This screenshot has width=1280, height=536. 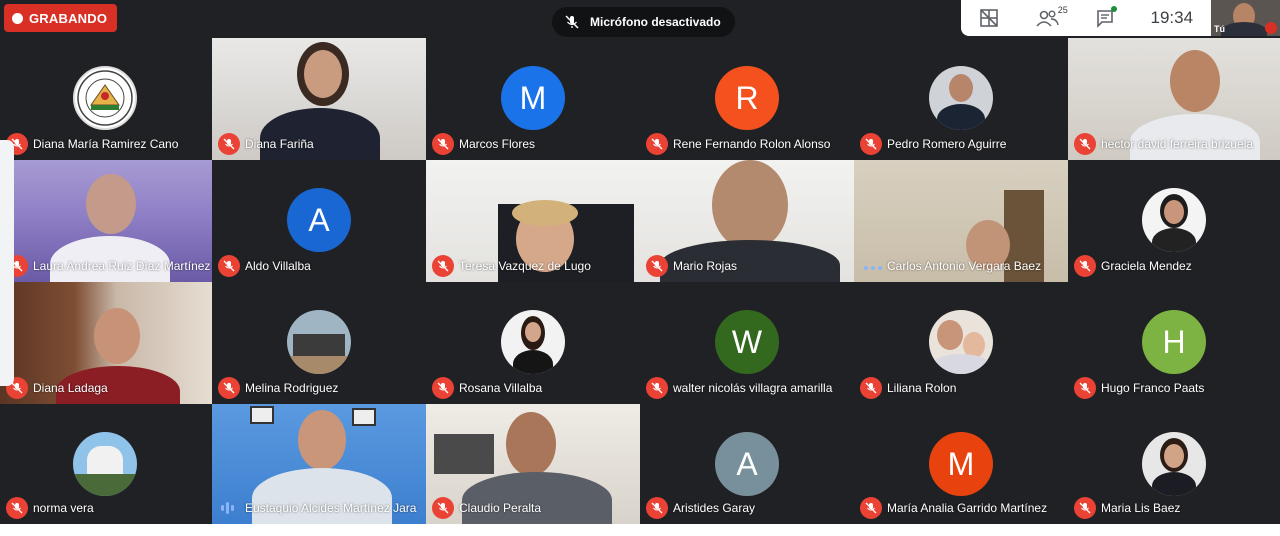 What do you see at coordinates (1146, 266) in the screenshot?
I see `participant-name: Graciela Mendez` at bounding box center [1146, 266].